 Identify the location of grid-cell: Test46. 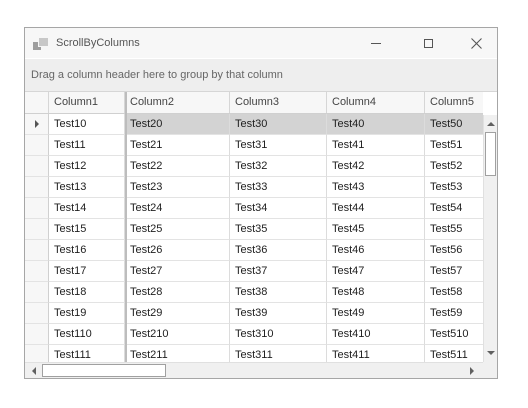
(376, 250).